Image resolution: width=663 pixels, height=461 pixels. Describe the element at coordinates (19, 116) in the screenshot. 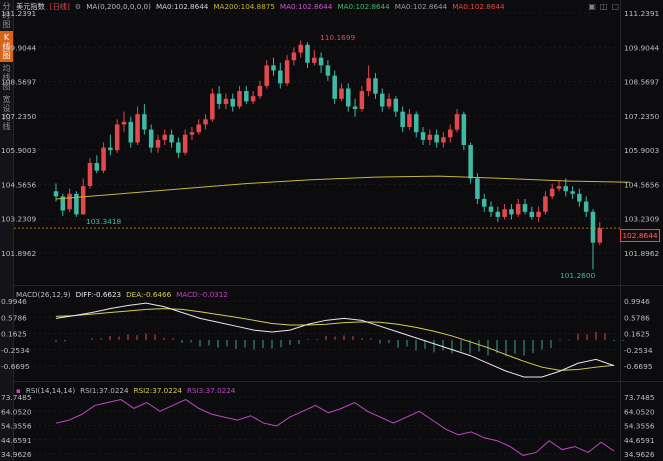

I see `main-y-left-tick: 107.2350` at that location.